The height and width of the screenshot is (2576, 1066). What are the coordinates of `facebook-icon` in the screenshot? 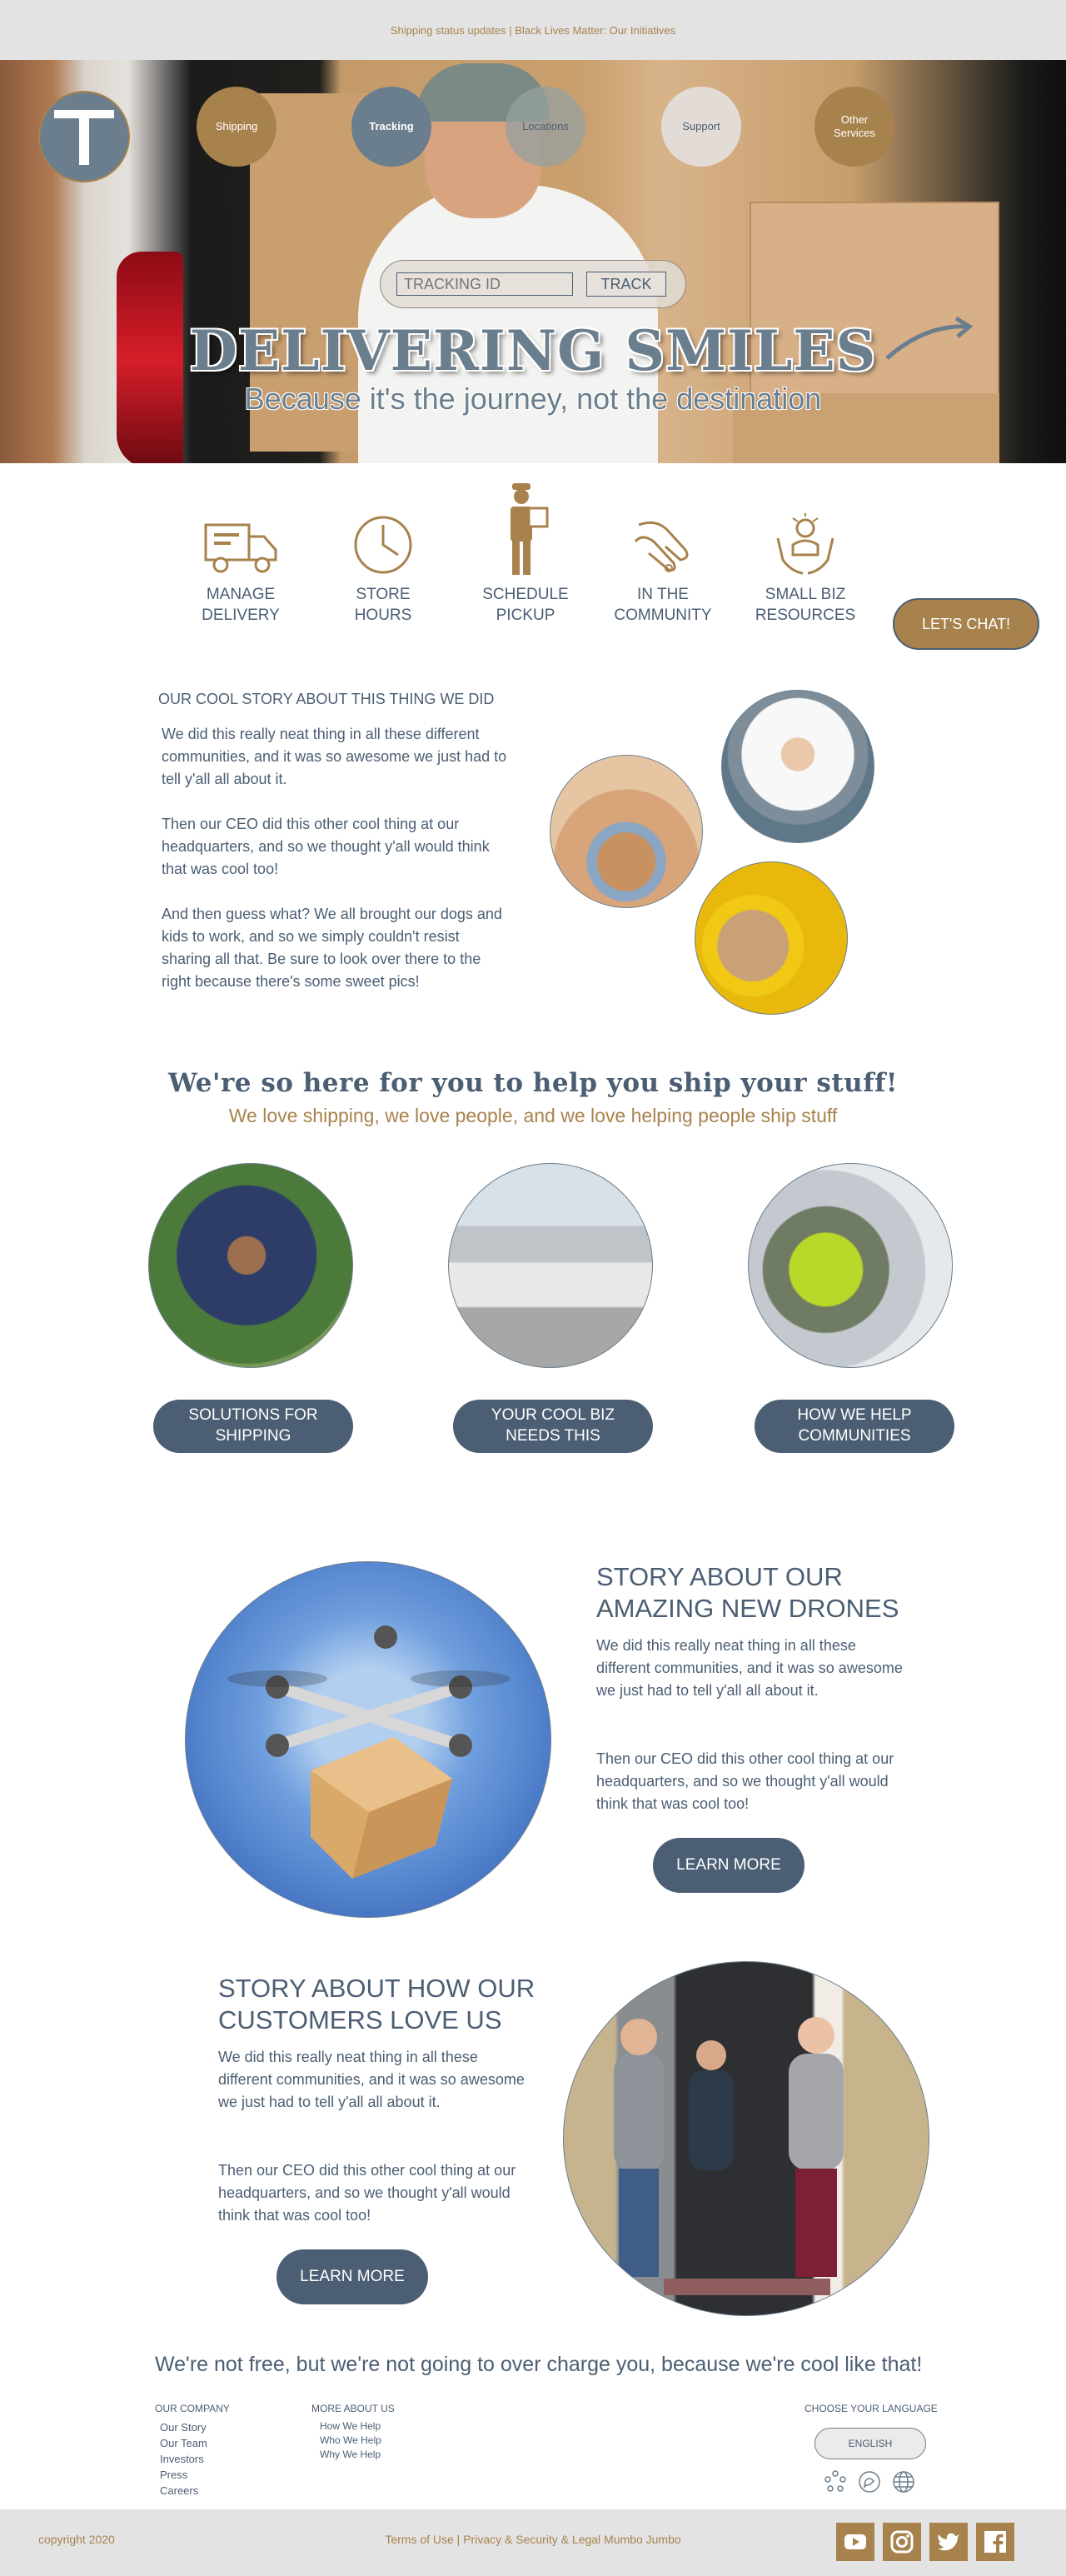 It's located at (995, 2542).